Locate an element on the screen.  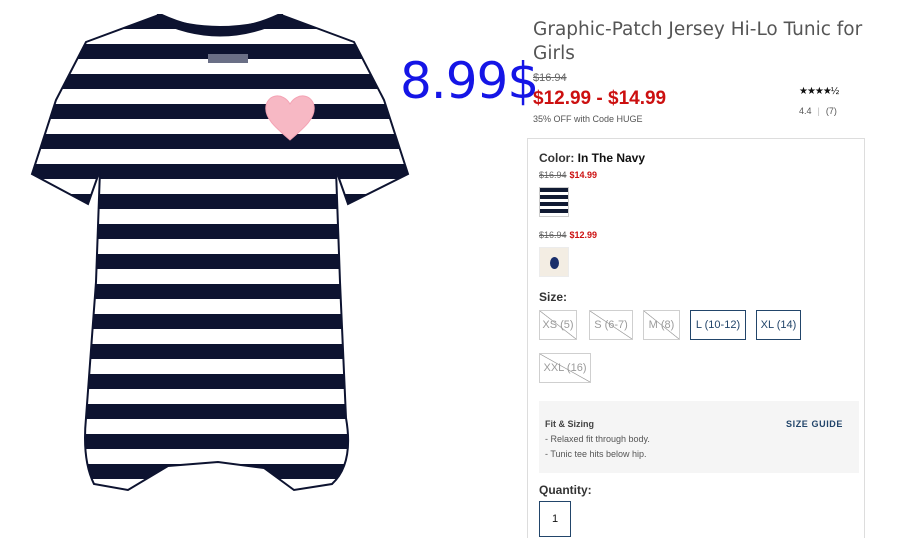
rating-value: 4.4 is located at coordinates (805, 111).